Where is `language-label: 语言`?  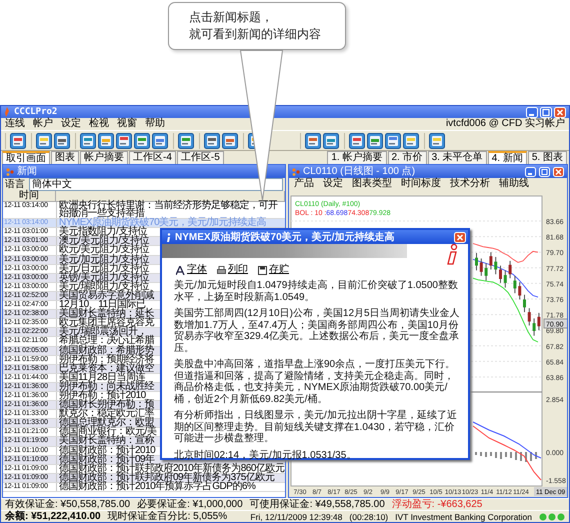
language-label: 语言 is located at coordinates (15, 184).